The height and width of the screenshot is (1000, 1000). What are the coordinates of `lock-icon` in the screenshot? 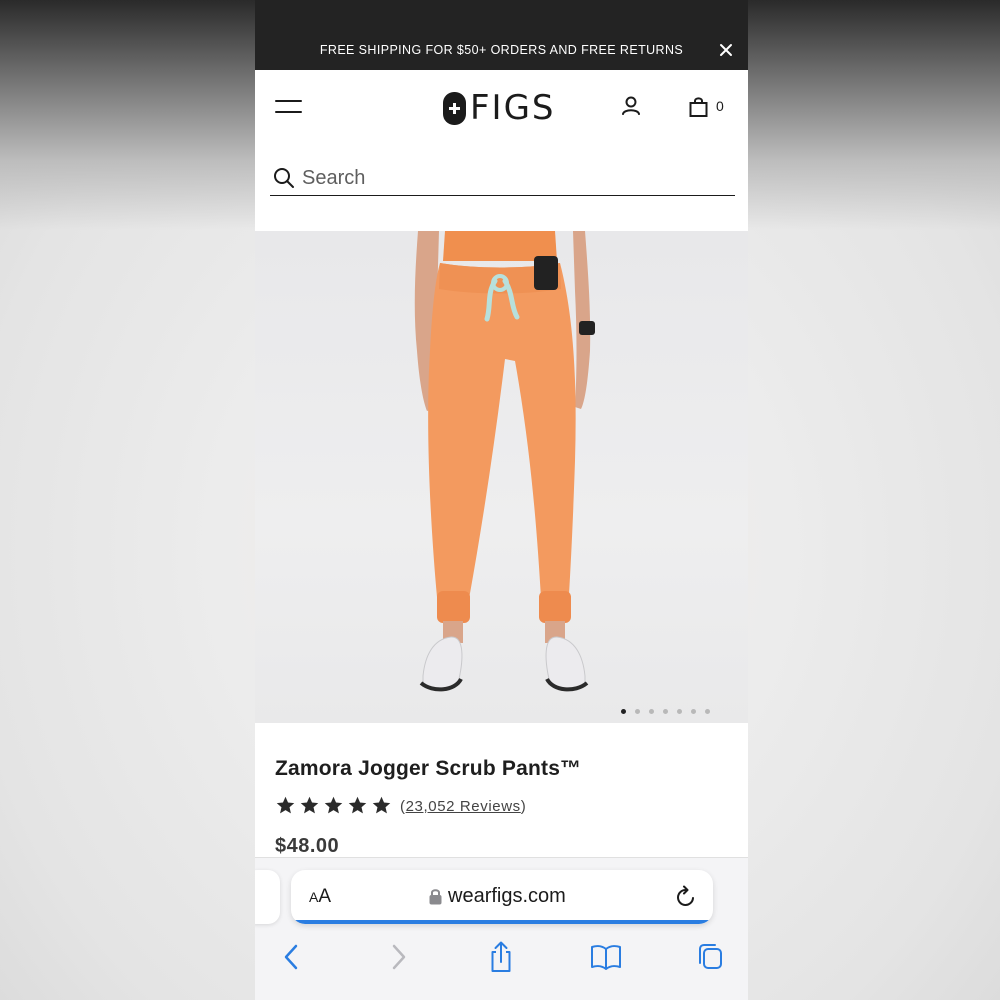 It's located at (435, 897).